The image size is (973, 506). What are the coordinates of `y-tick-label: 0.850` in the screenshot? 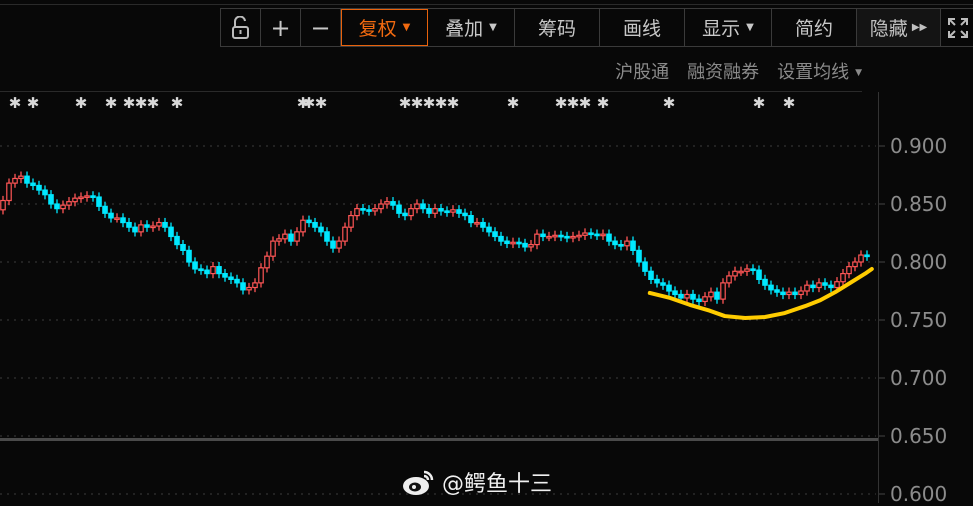 It's located at (919, 204).